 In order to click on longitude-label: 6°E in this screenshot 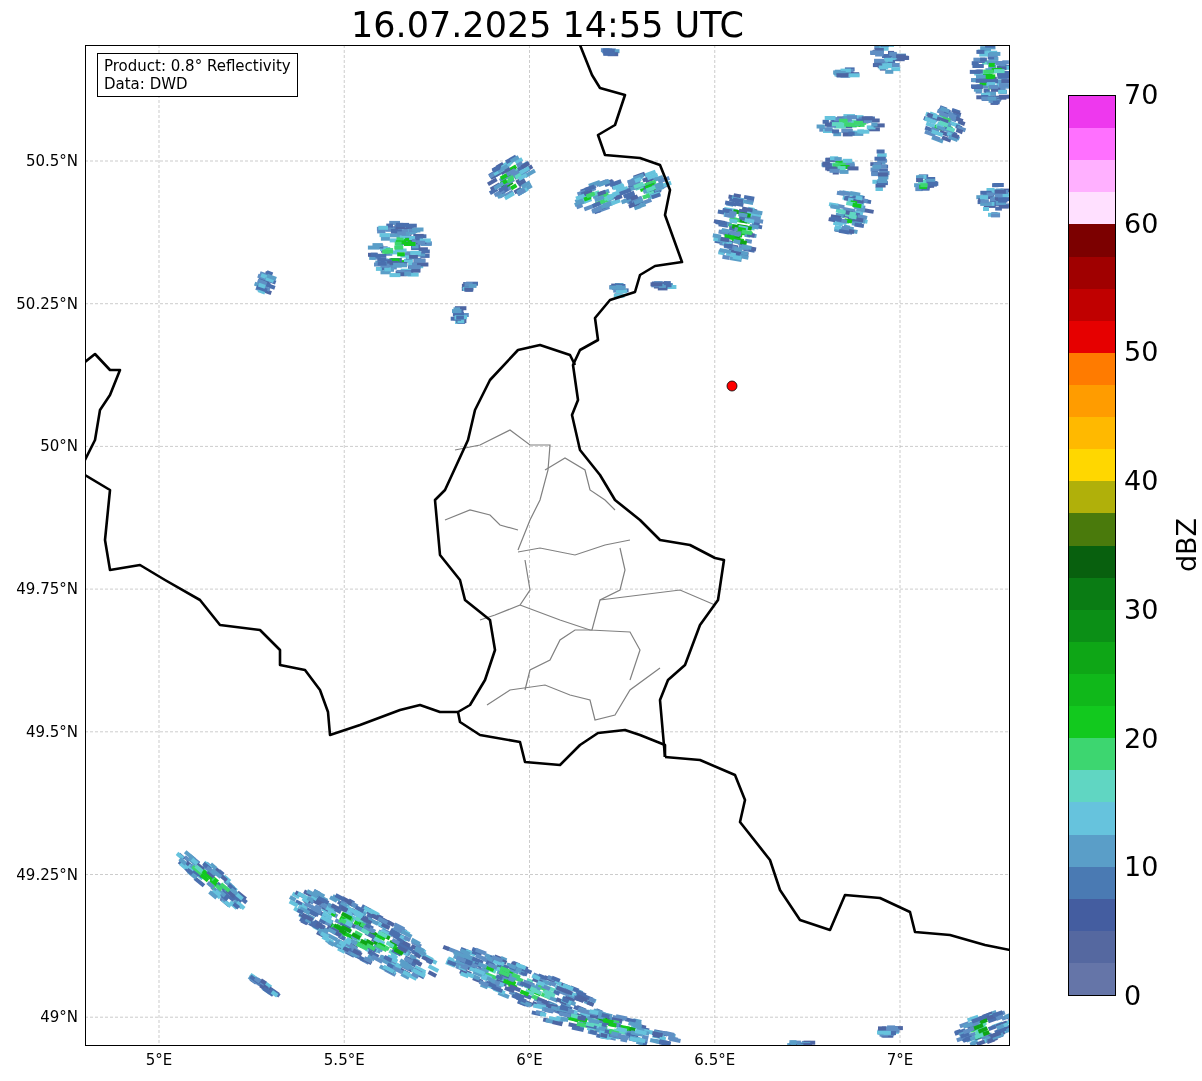, I will do `click(529, 1060)`.